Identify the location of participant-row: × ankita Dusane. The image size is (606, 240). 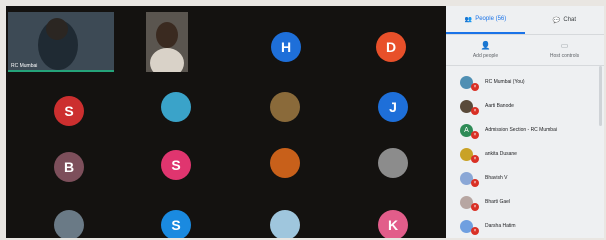
(525, 154).